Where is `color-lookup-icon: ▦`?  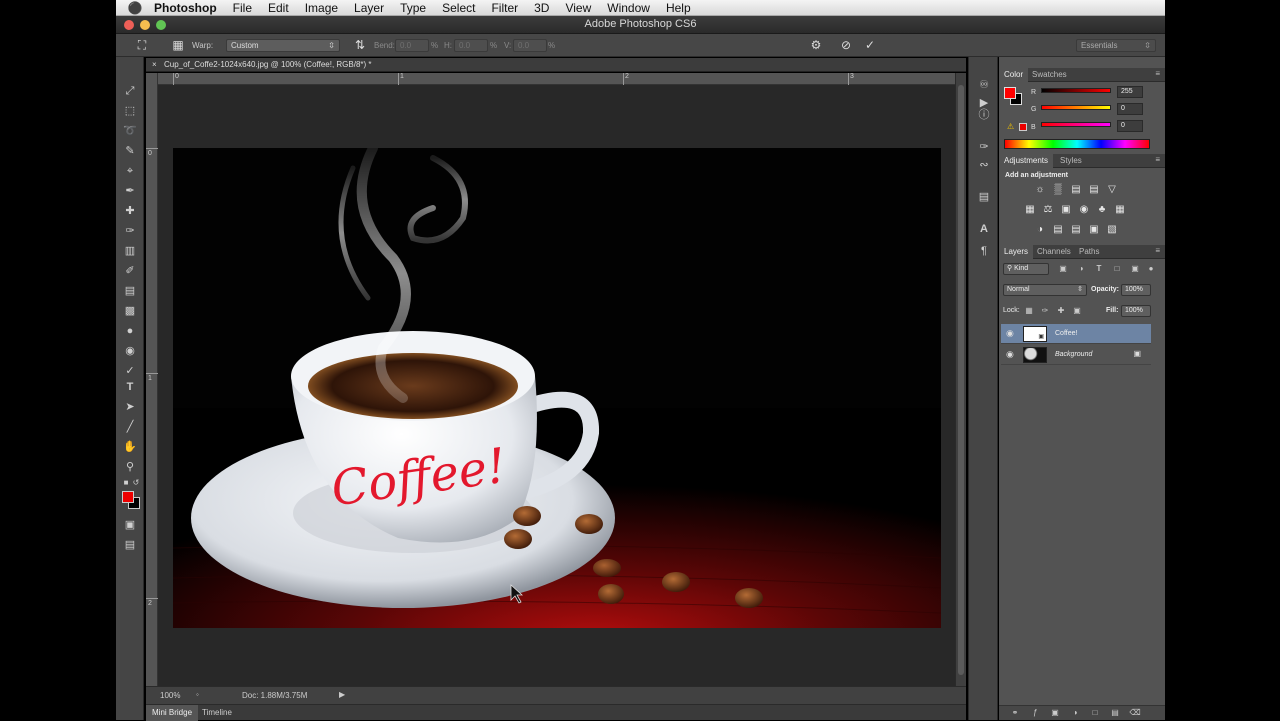 color-lookup-icon: ▦ is located at coordinates (1120, 210).